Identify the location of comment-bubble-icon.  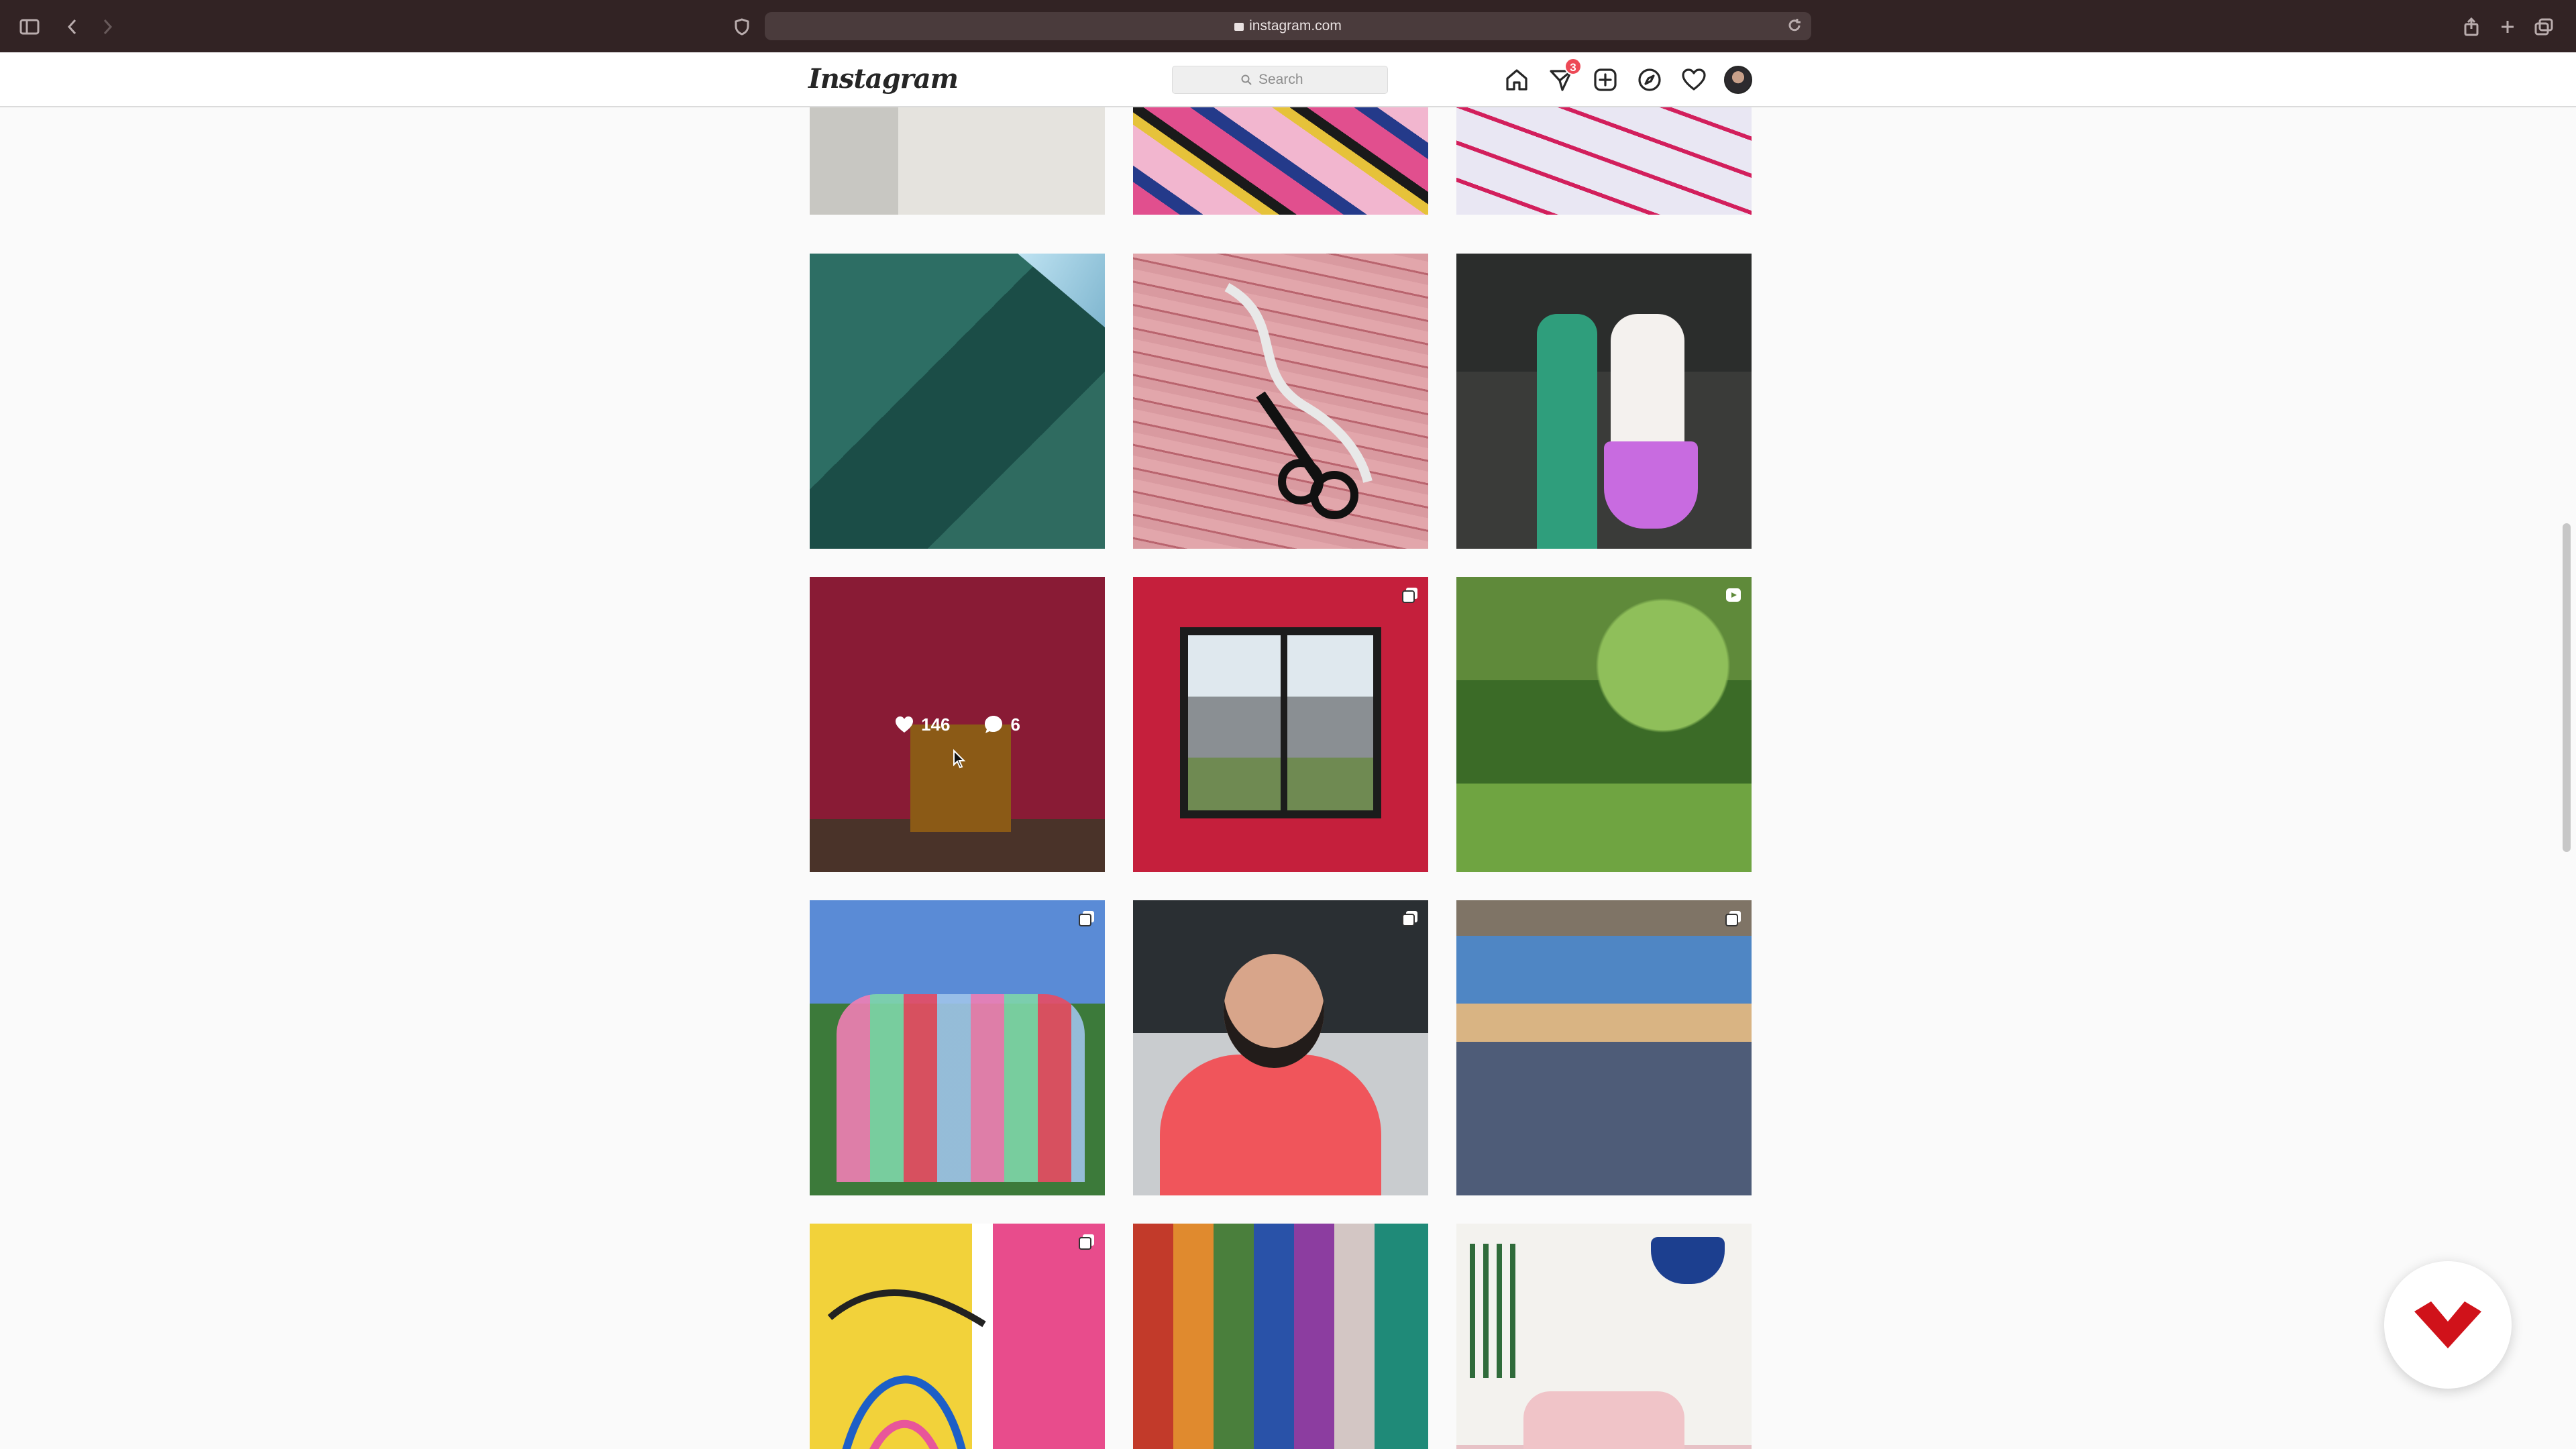
(994, 724).